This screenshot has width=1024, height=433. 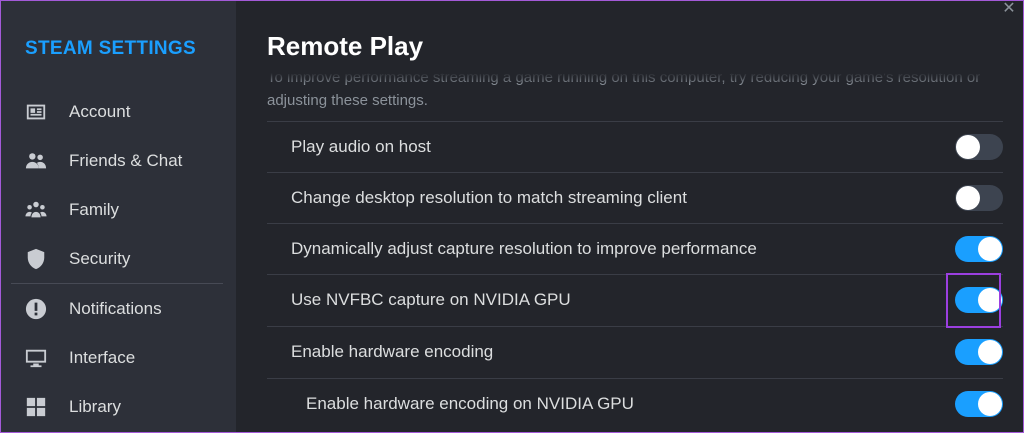 What do you see at coordinates (36, 358) in the screenshot?
I see `monitor-icon` at bounding box center [36, 358].